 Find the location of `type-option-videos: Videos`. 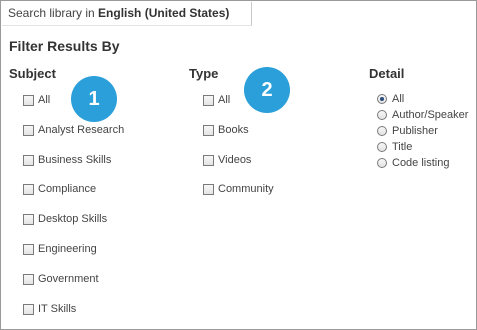

type-option-videos: Videos is located at coordinates (227, 160).